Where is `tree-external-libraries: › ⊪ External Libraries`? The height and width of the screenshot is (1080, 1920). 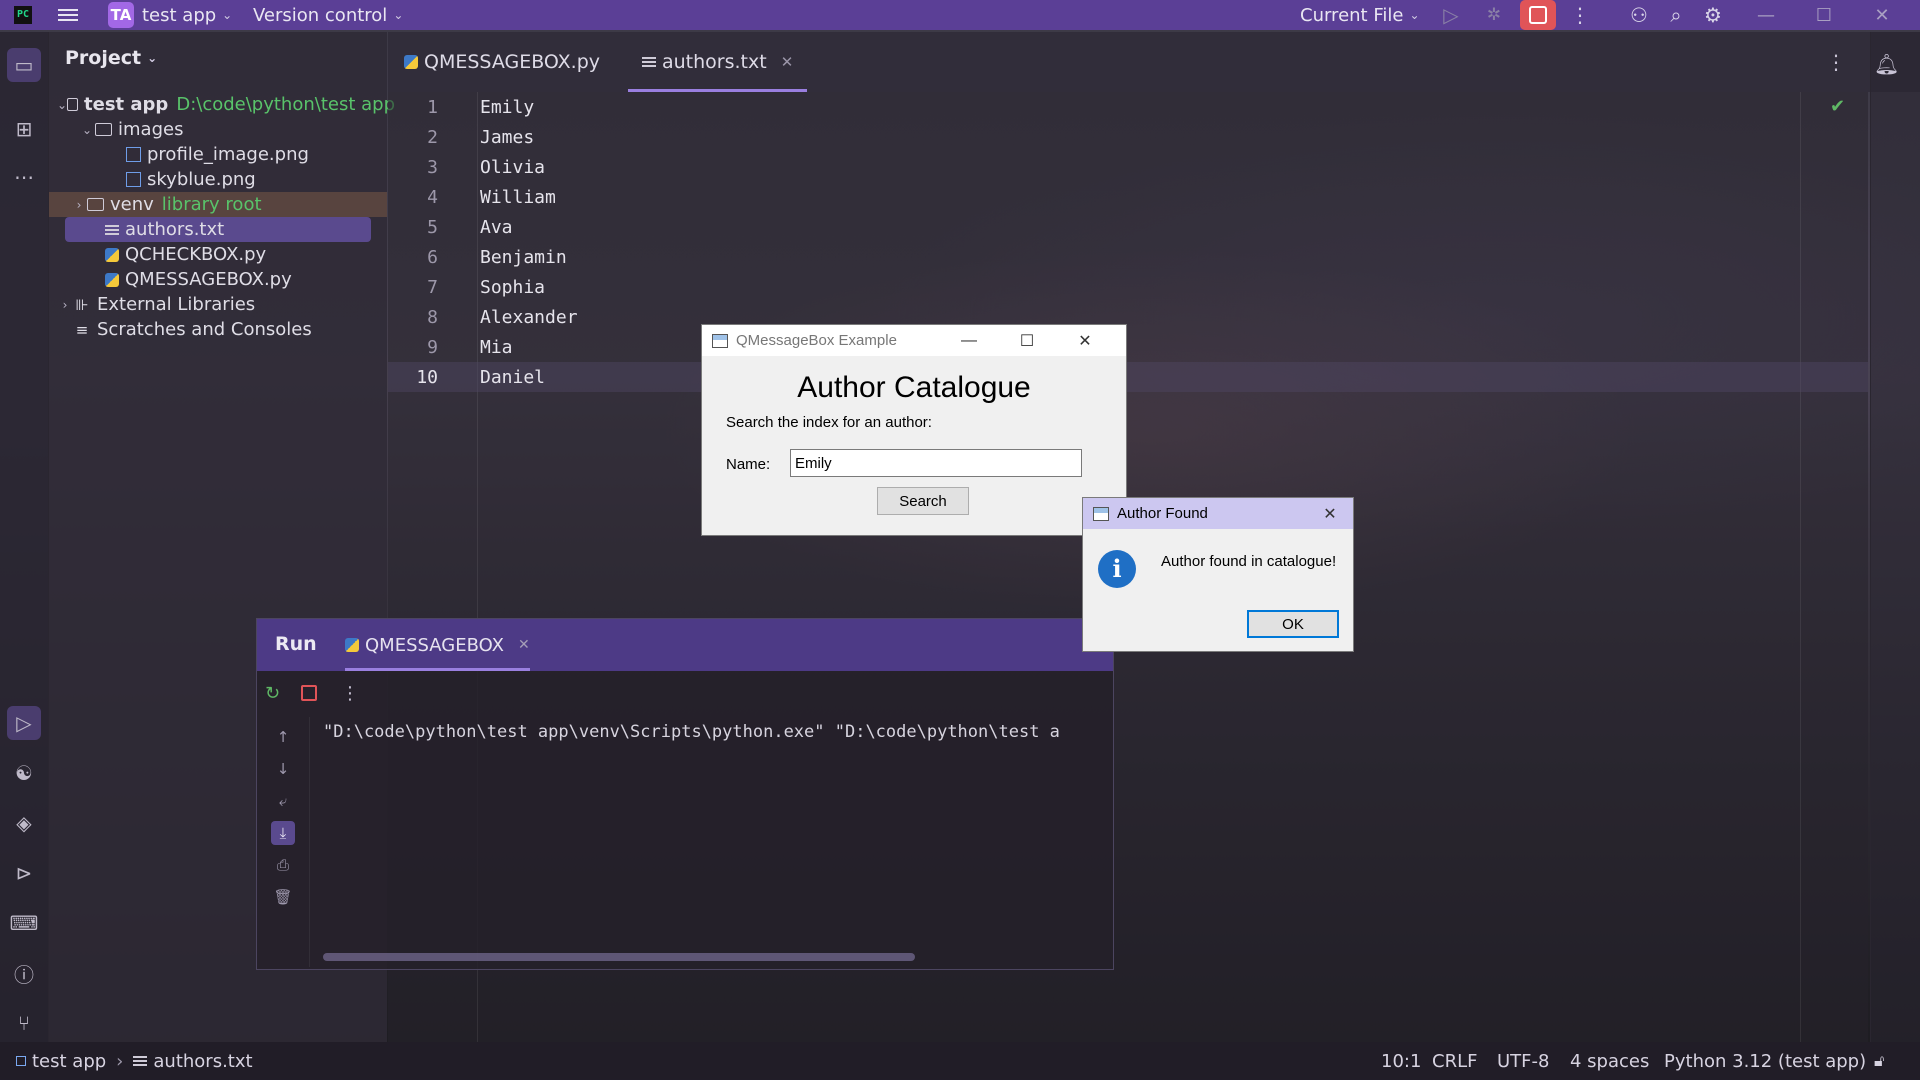 tree-external-libraries: › ⊪ External Libraries is located at coordinates (226, 304).